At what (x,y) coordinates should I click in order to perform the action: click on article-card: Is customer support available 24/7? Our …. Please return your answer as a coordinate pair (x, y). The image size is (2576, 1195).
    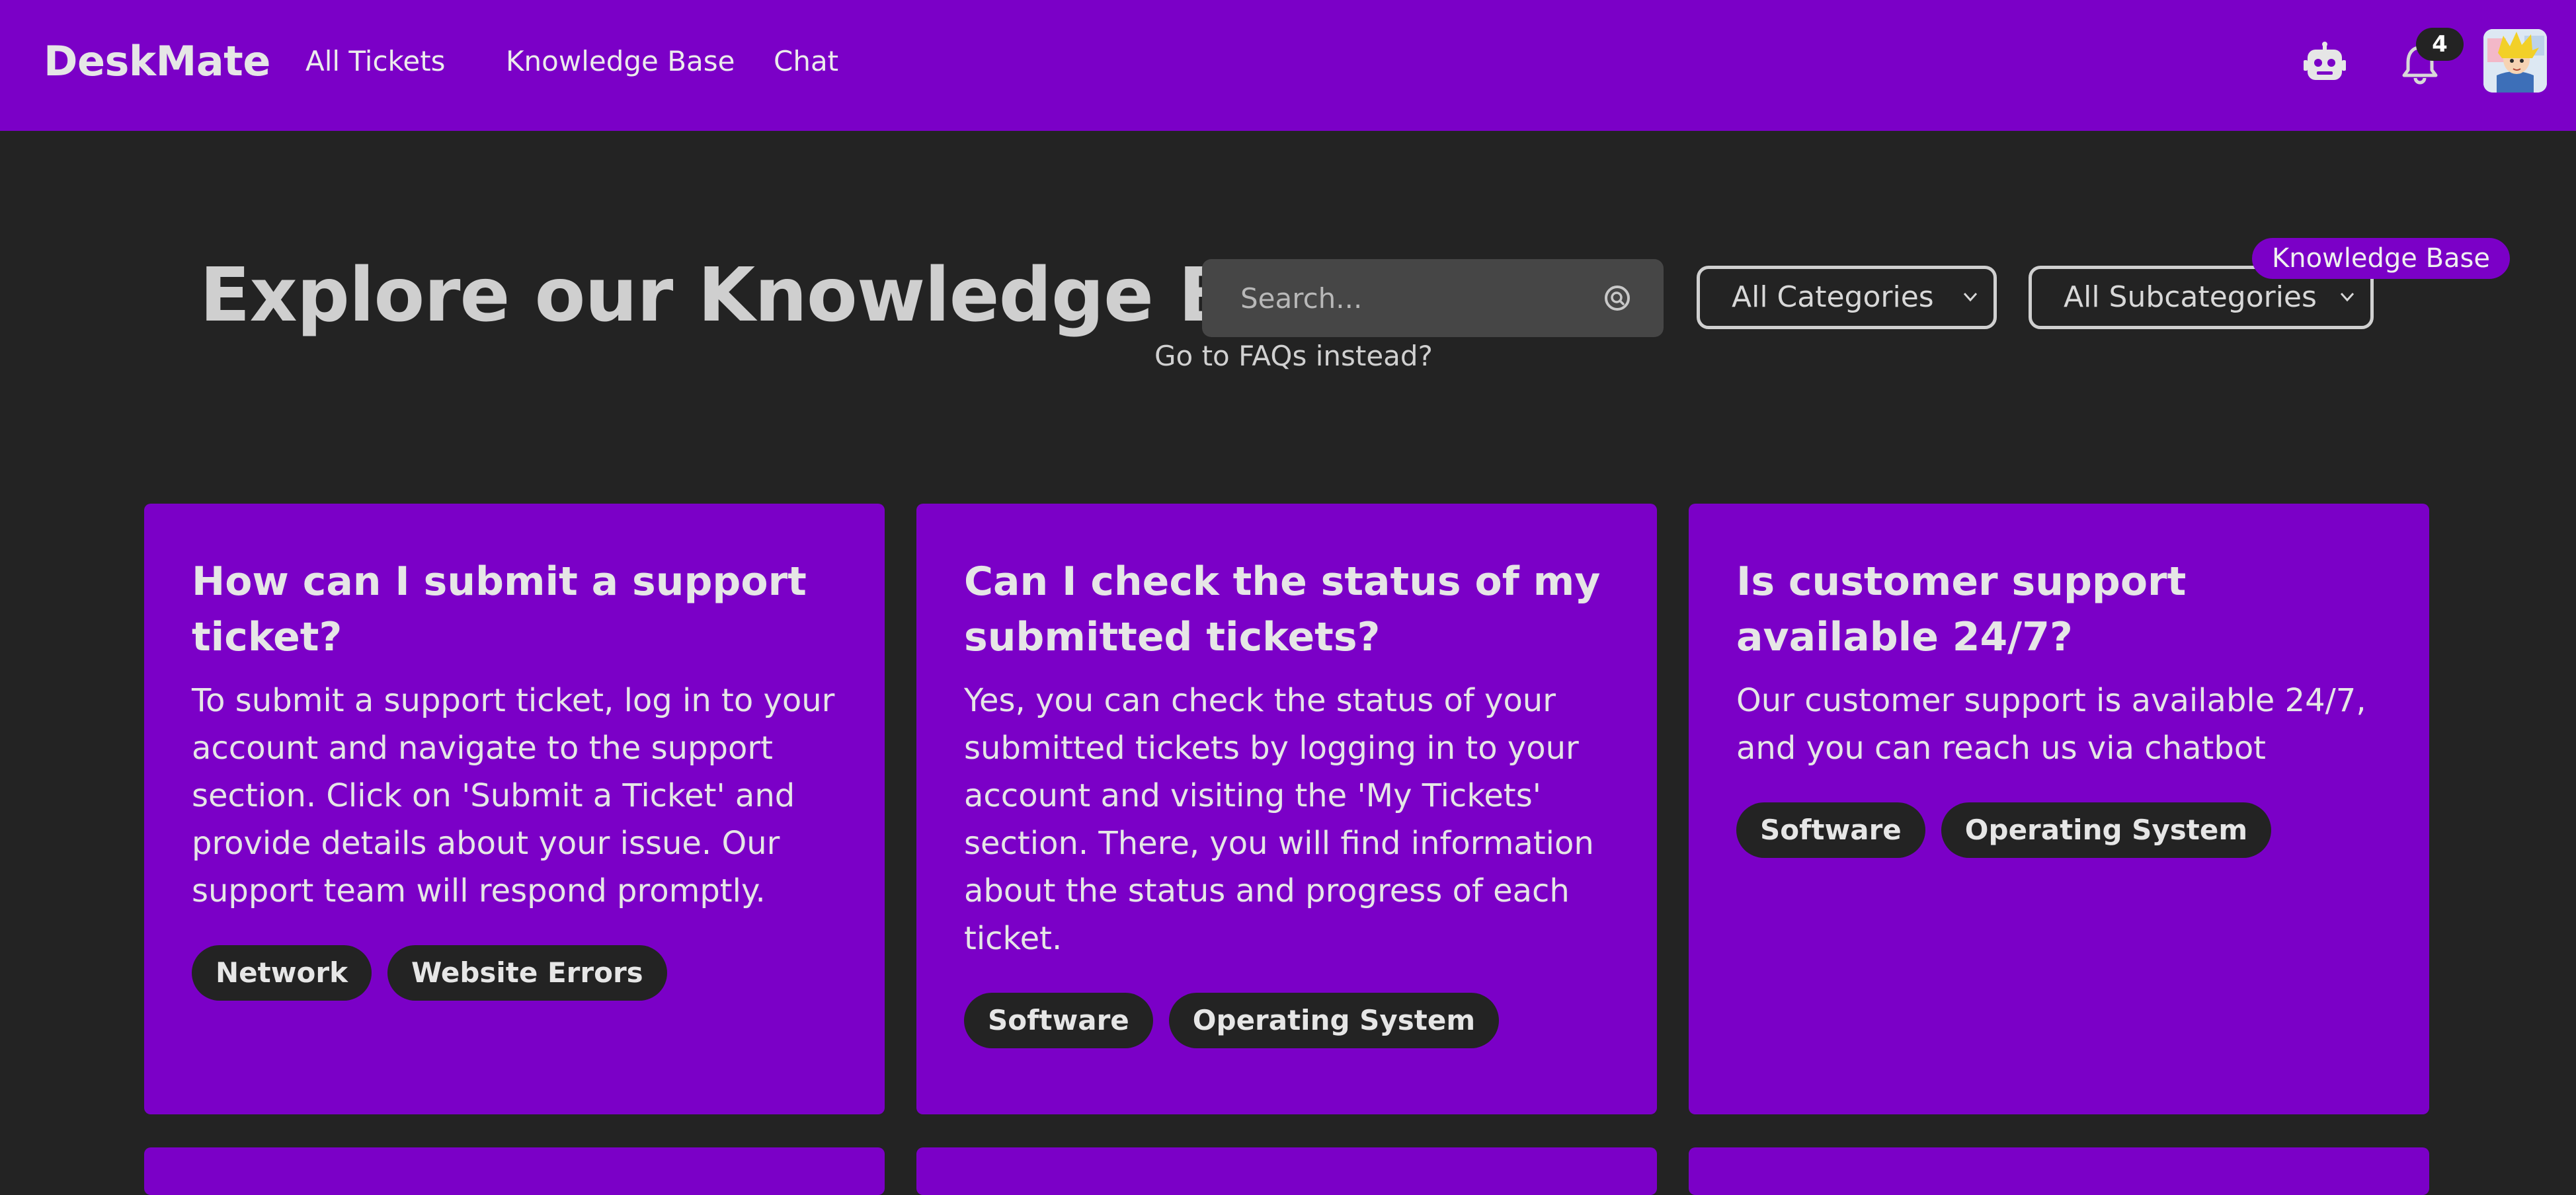
    Looking at the image, I should click on (2059, 809).